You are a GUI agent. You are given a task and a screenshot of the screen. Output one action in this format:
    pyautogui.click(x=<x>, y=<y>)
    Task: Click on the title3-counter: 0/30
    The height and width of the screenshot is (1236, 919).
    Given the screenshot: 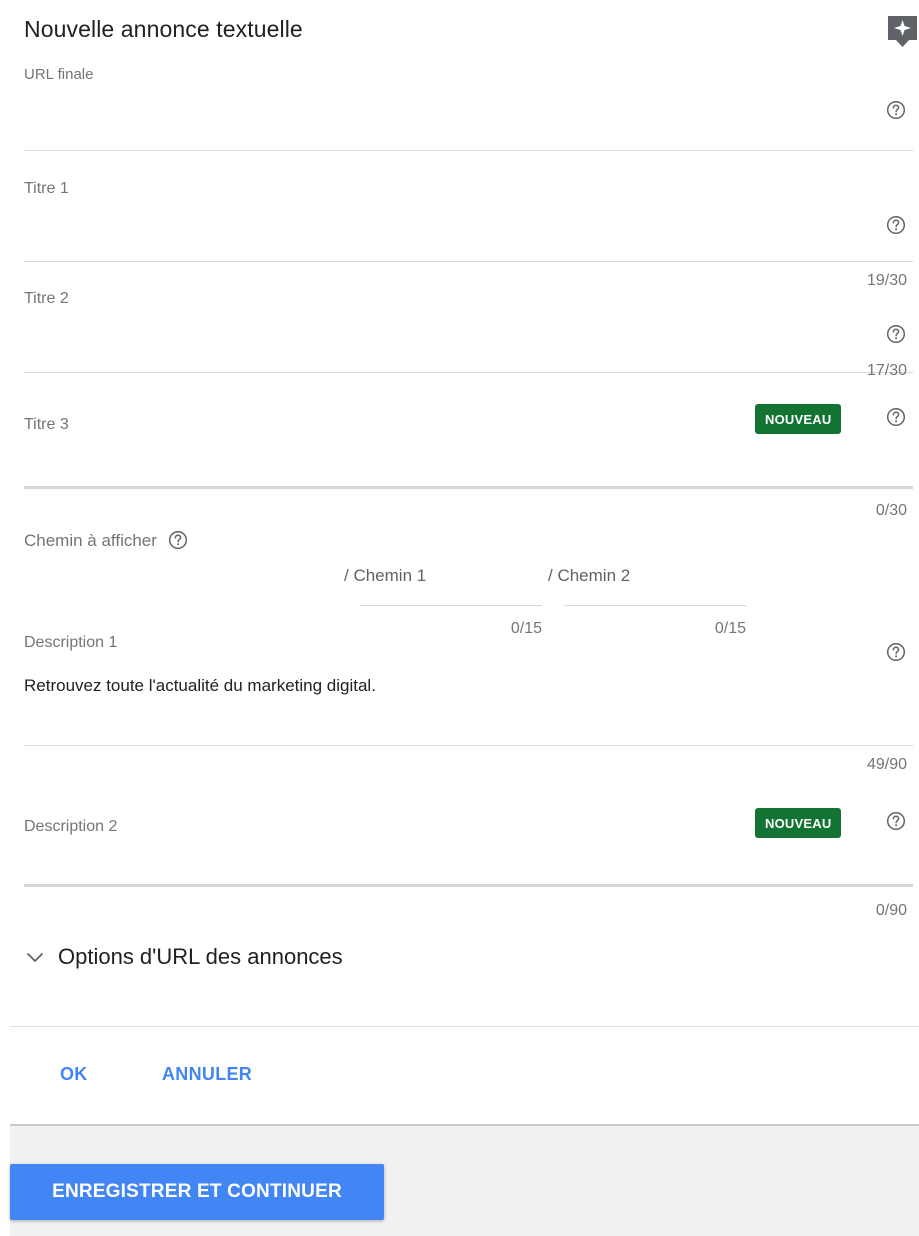 What is the action you would take?
    pyautogui.click(x=891, y=510)
    